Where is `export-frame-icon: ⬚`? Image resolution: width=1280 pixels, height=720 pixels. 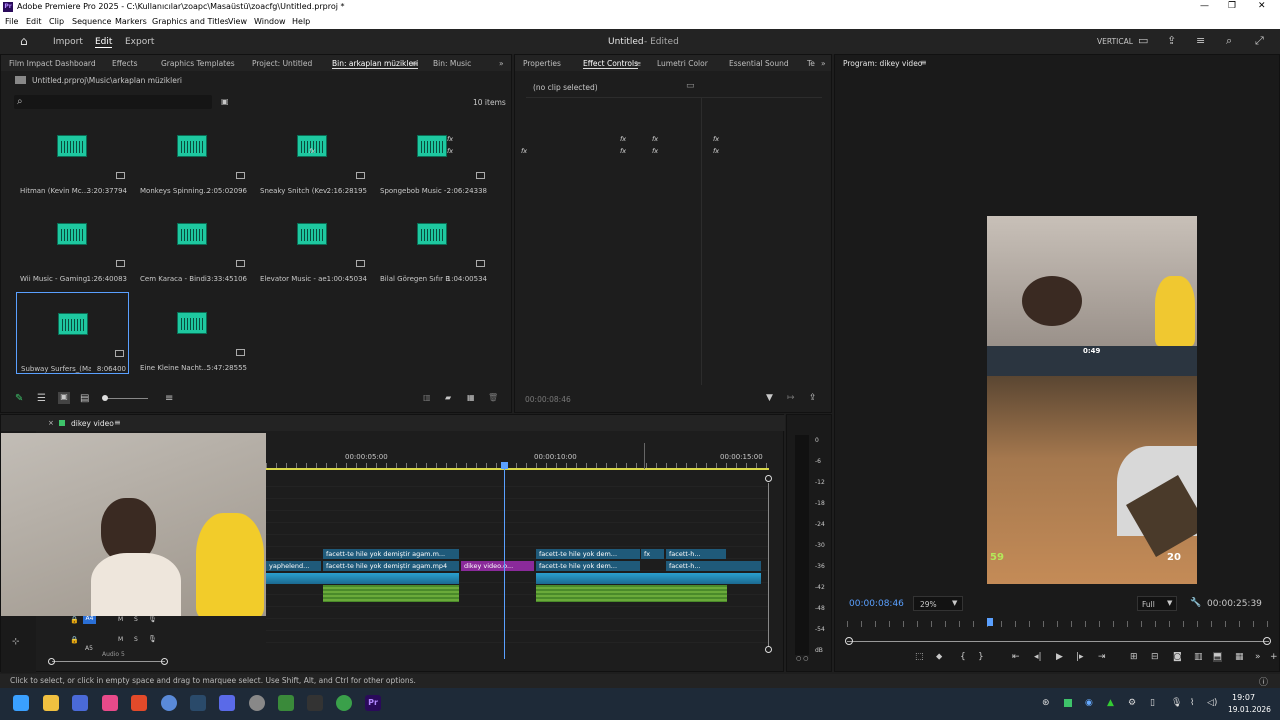
export-frame-icon: ⬚ is located at coordinates (919, 657).